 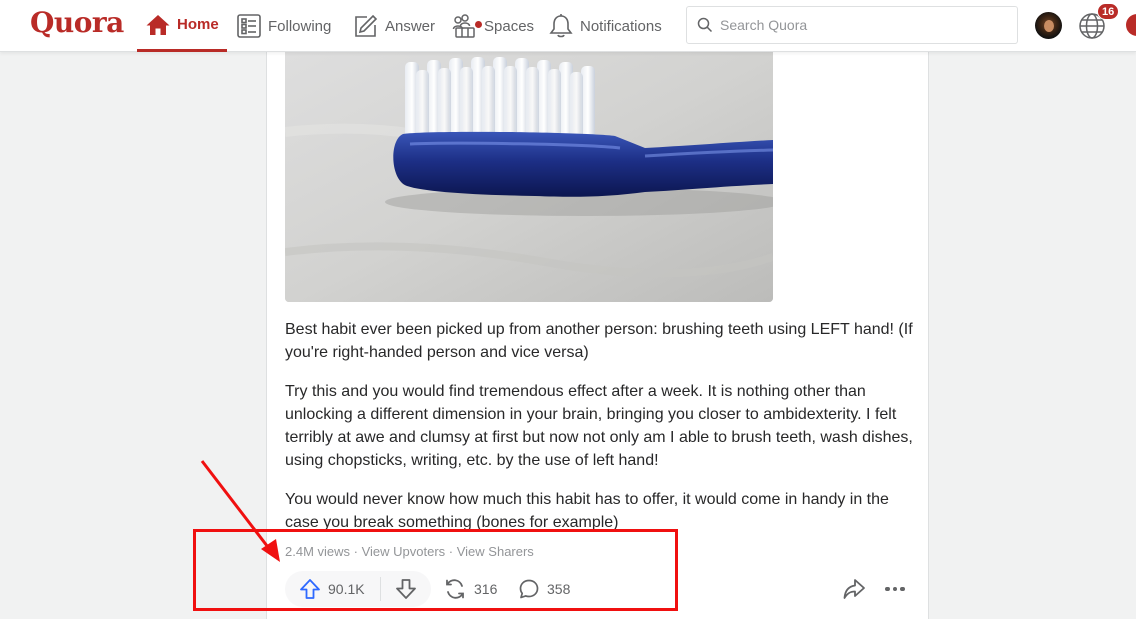 What do you see at coordinates (509, 26) in the screenshot?
I see `nav-spaces-label: Spaces` at bounding box center [509, 26].